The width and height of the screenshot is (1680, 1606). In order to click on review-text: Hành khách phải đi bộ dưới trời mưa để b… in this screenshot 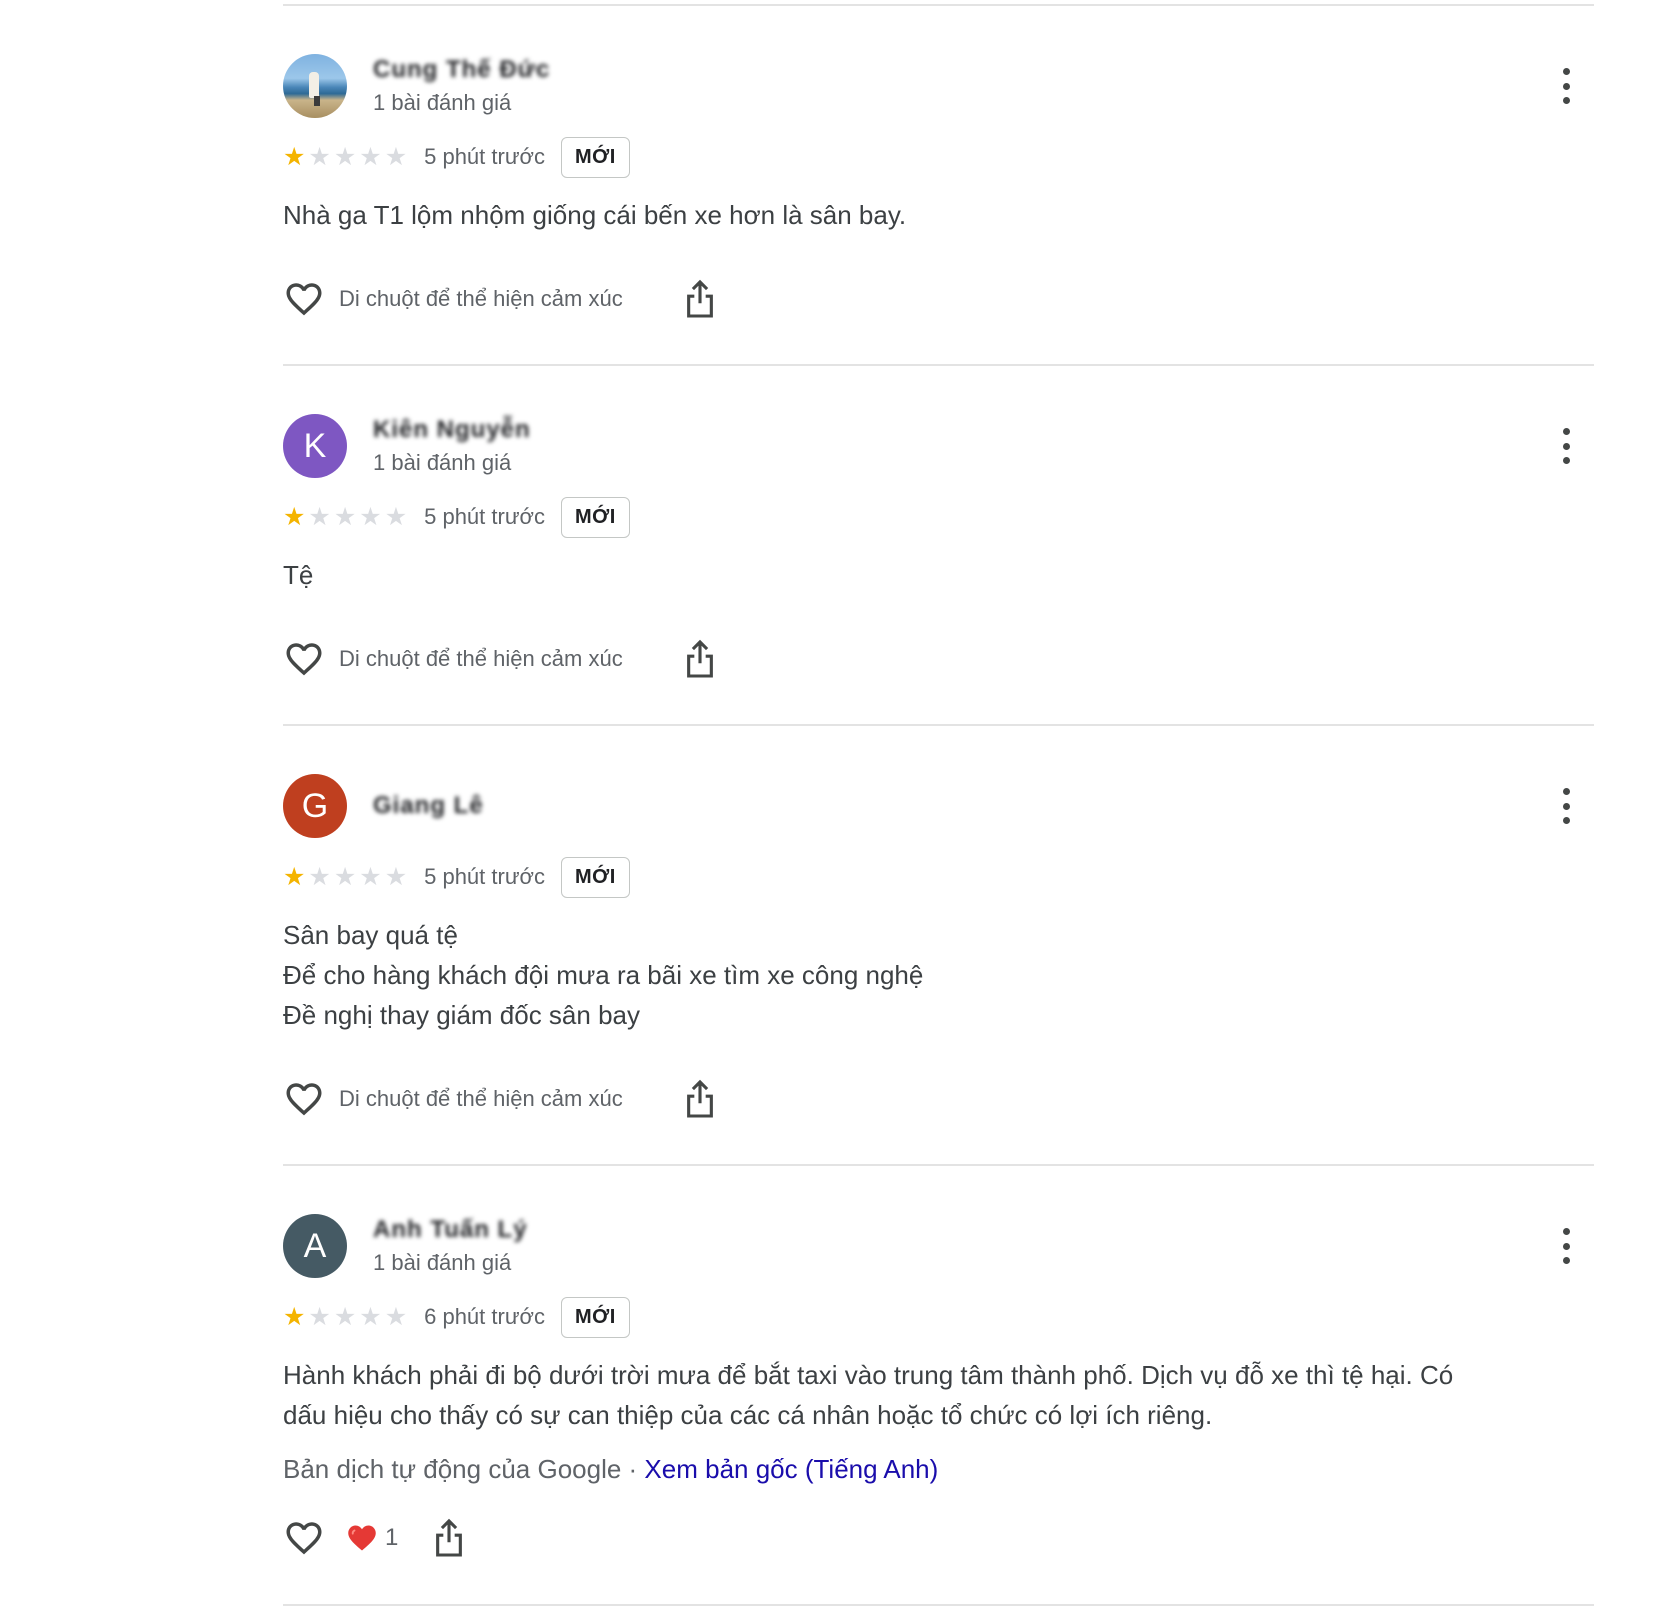, I will do `click(933, 1395)`.